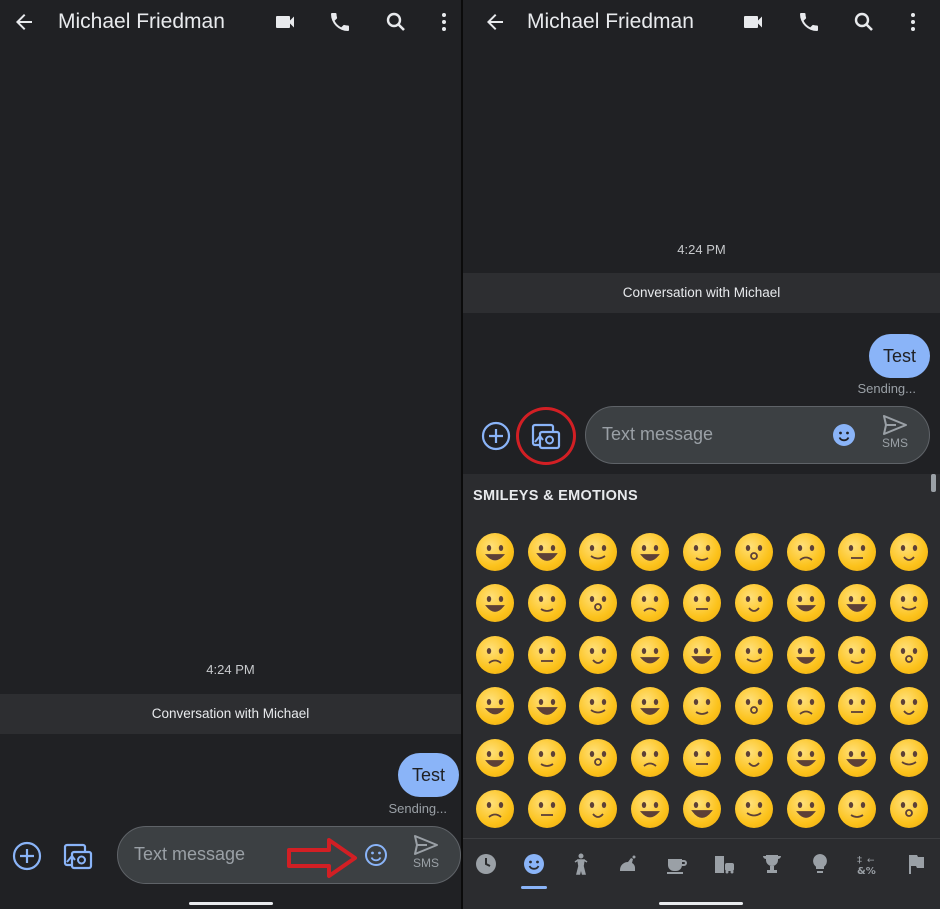 This screenshot has width=940, height=909. Describe the element at coordinates (820, 864) in the screenshot. I see `objects-category-icon` at that location.